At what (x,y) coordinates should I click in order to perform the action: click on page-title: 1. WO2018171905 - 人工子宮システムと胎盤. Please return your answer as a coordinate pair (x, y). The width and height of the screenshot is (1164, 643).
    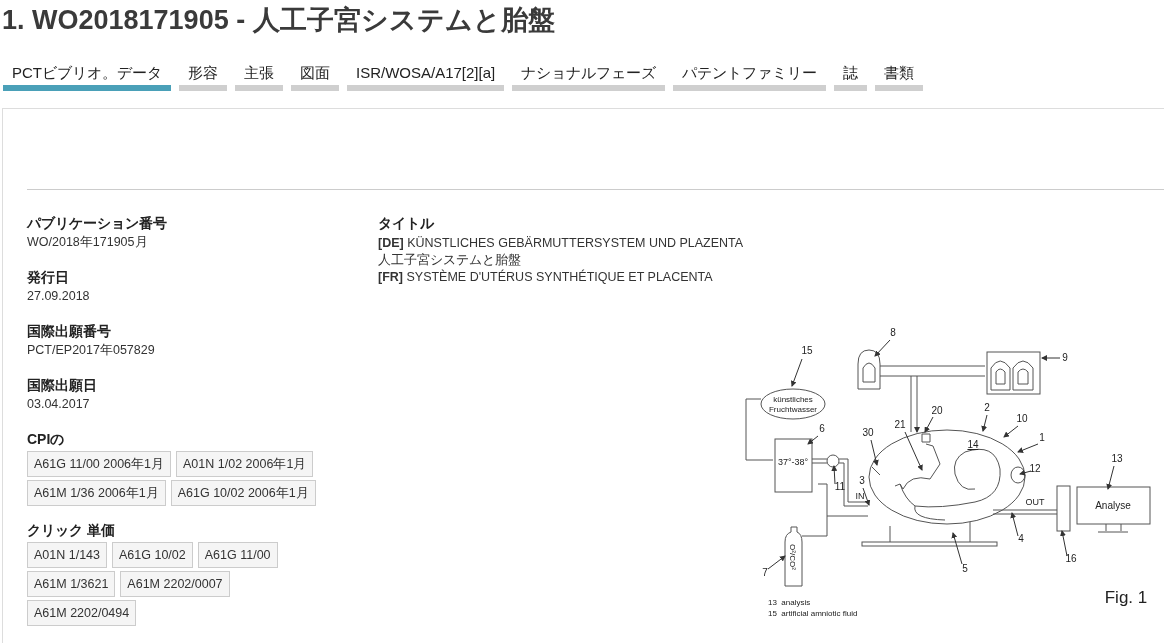
    Looking at the image, I should click on (278, 20).